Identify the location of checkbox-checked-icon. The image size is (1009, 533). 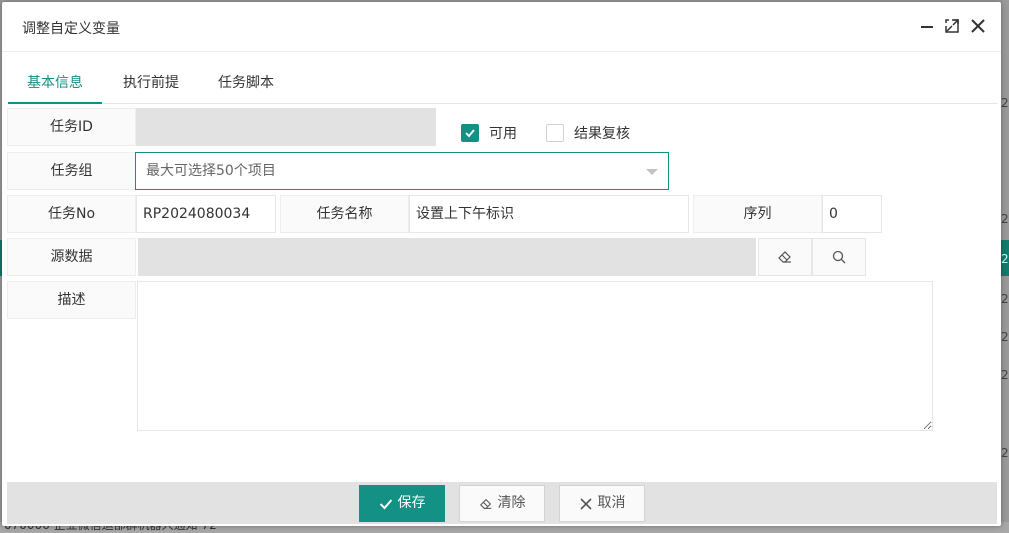
(470, 133).